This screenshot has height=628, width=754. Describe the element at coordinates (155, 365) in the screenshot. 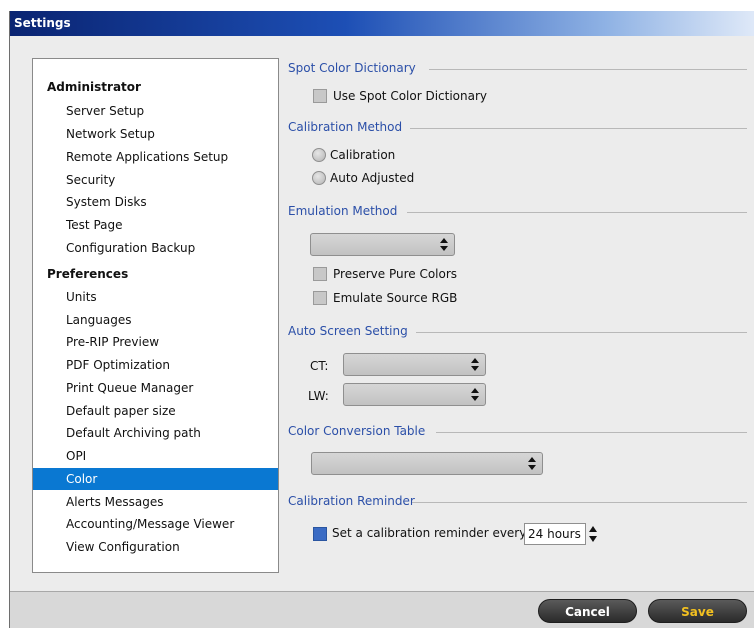

I see `tree-item-pdf-optimization: PDF Optimization` at that location.